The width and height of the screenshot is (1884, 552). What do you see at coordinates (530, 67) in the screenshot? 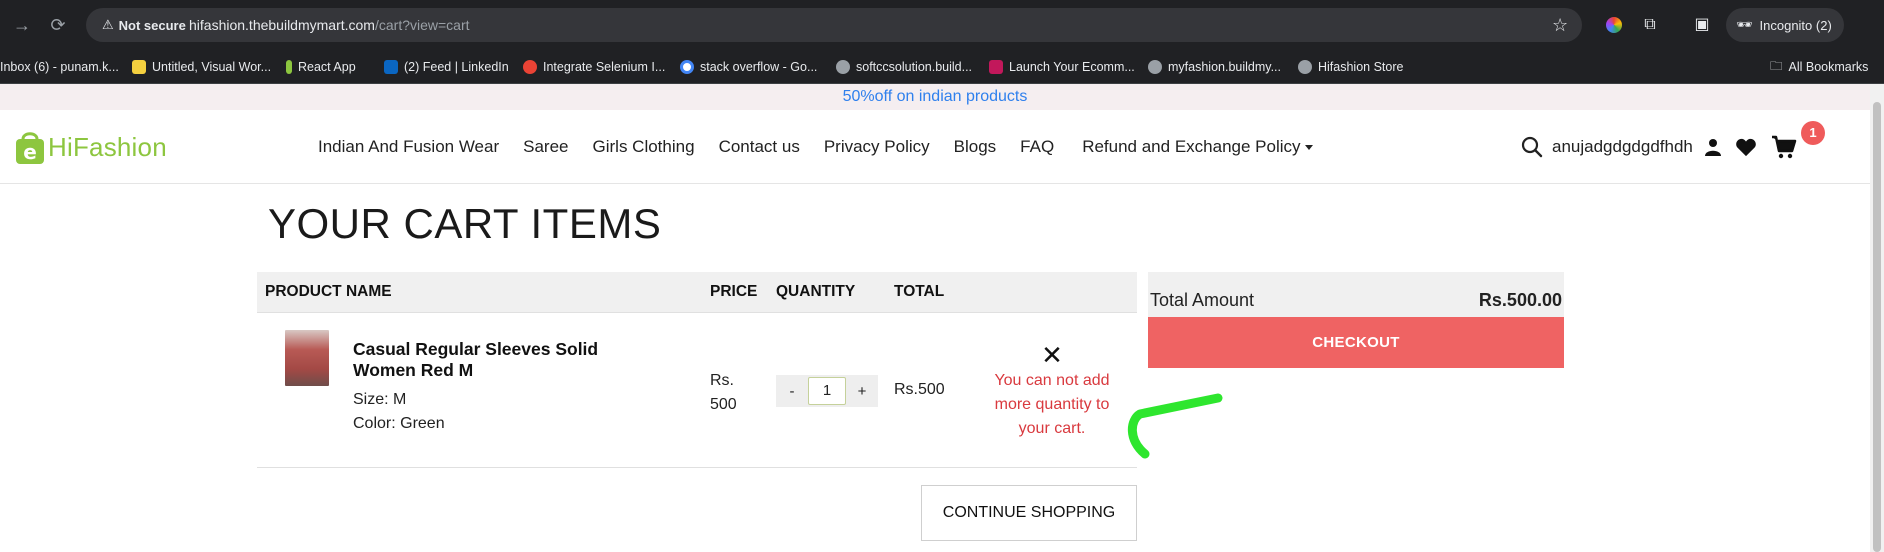
I see `chrome-icon` at bounding box center [530, 67].